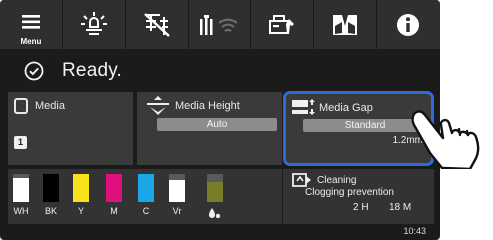 The image size is (493, 240). What do you see at coordinates (217, 124) in the screenshot?
I see `media-height-value: Auto` at bounding box center [217, 124].